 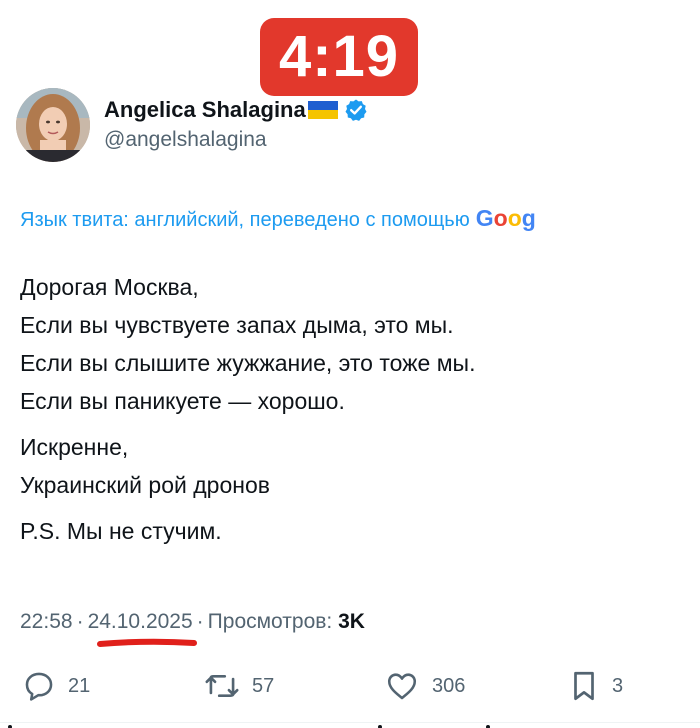 What do you see at coordinates (140, 621) in the screenshot?
I see `tweet-date: 24.10.2025` at bounding box center [140, 621].